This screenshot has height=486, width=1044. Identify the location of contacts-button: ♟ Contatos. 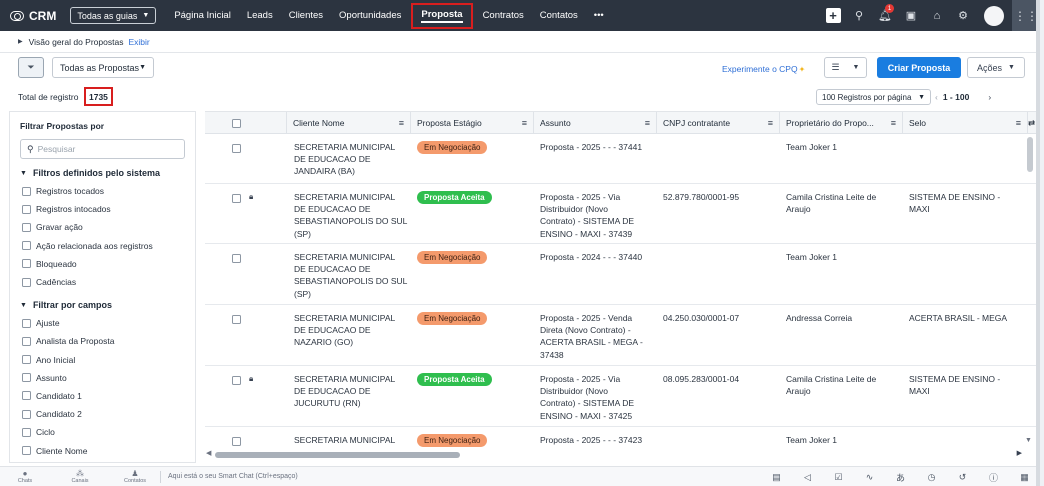
(135, 476).